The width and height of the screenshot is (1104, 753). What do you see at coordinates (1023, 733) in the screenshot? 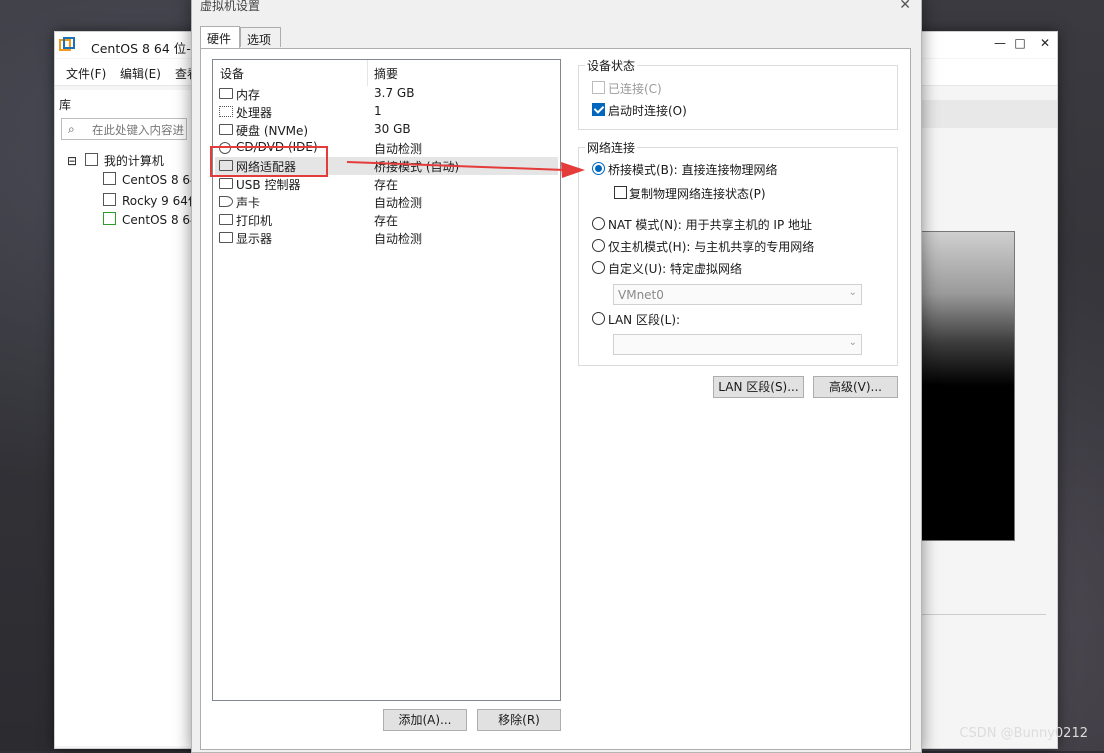
I see `watermark-text: CSDN @Bunny0212` at bounding box center [1023, 733].